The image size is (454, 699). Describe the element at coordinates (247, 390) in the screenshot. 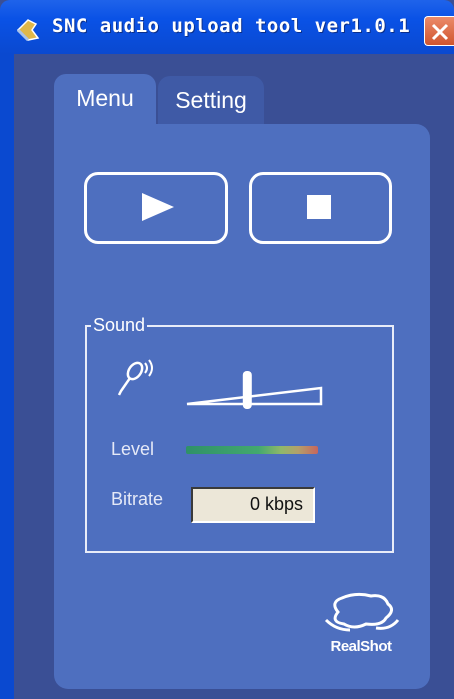

I see `volume-slider-thumb` at that location.